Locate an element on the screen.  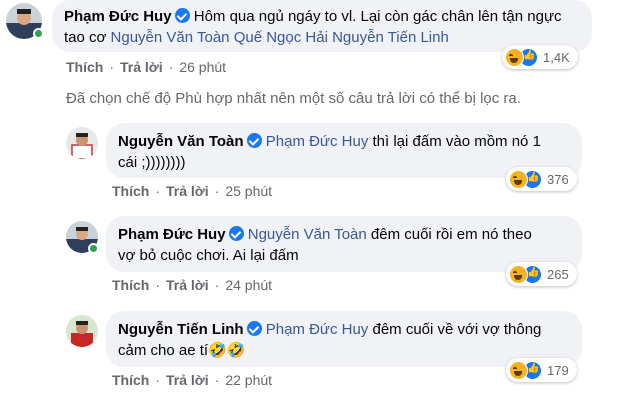
reaction-summary: 179 is located at coordinates (541, 370).